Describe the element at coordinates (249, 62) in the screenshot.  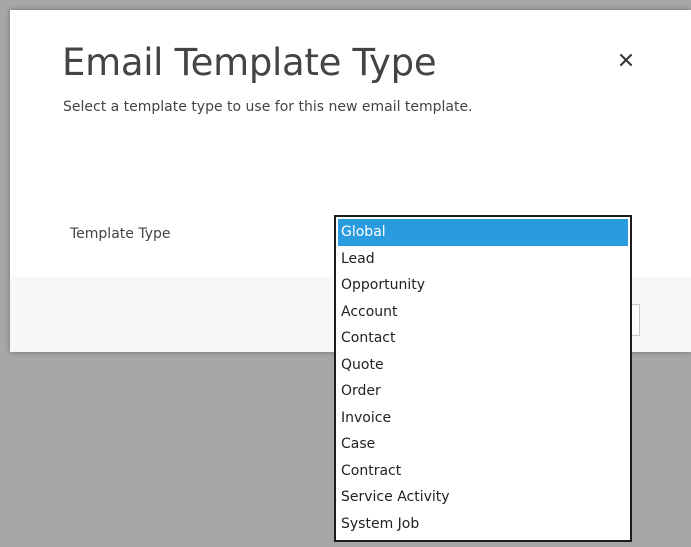
I see `dialog-title: Email Template Type` at that location.